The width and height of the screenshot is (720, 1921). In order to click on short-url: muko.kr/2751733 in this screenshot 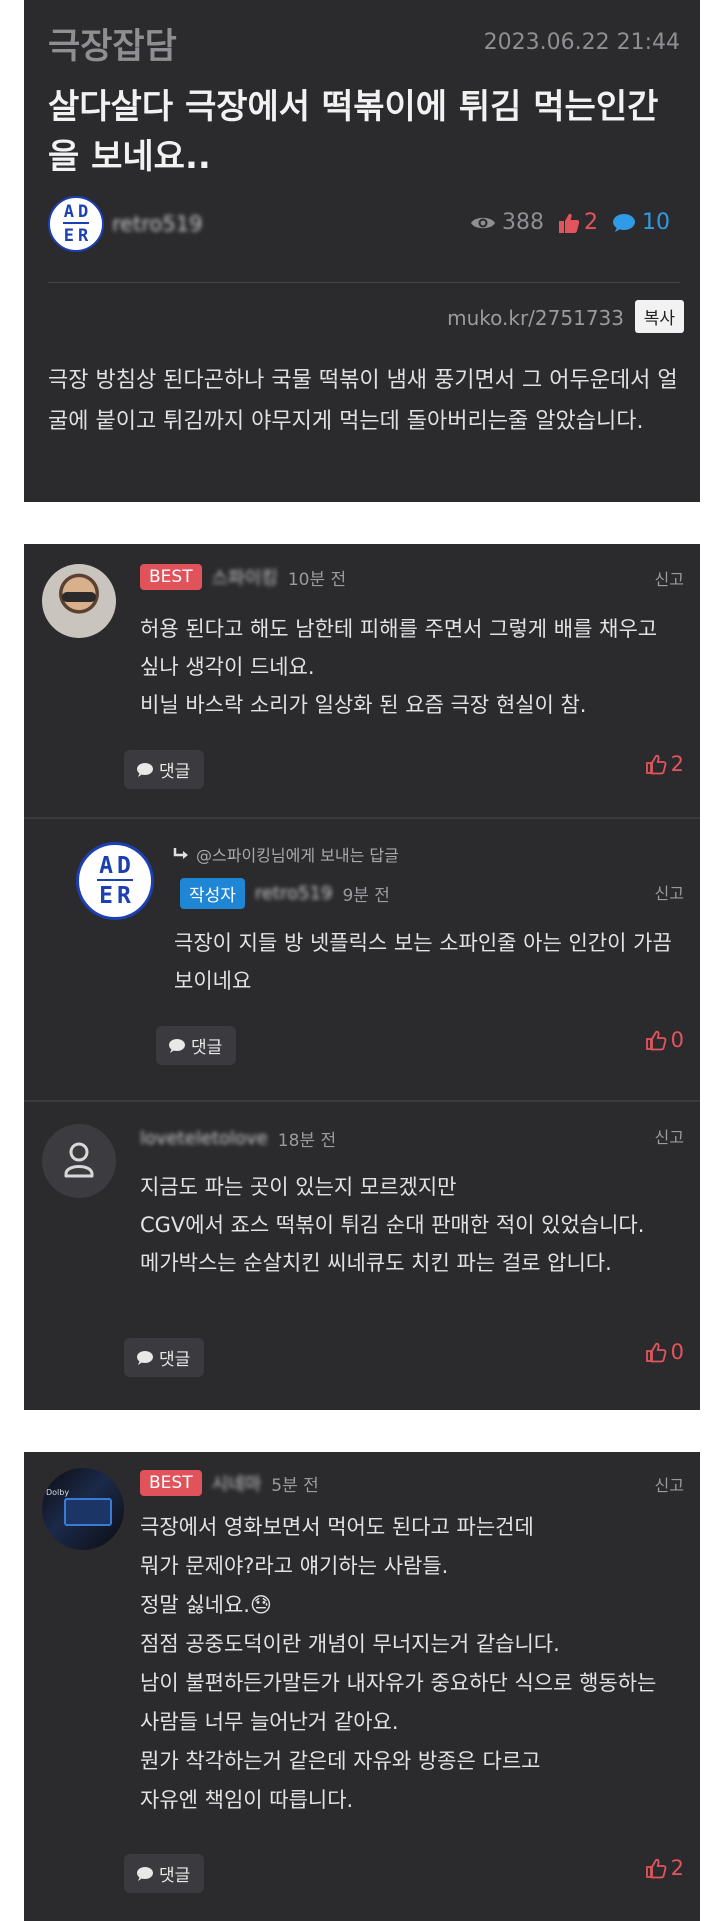, I will do `click(535, 318)`.